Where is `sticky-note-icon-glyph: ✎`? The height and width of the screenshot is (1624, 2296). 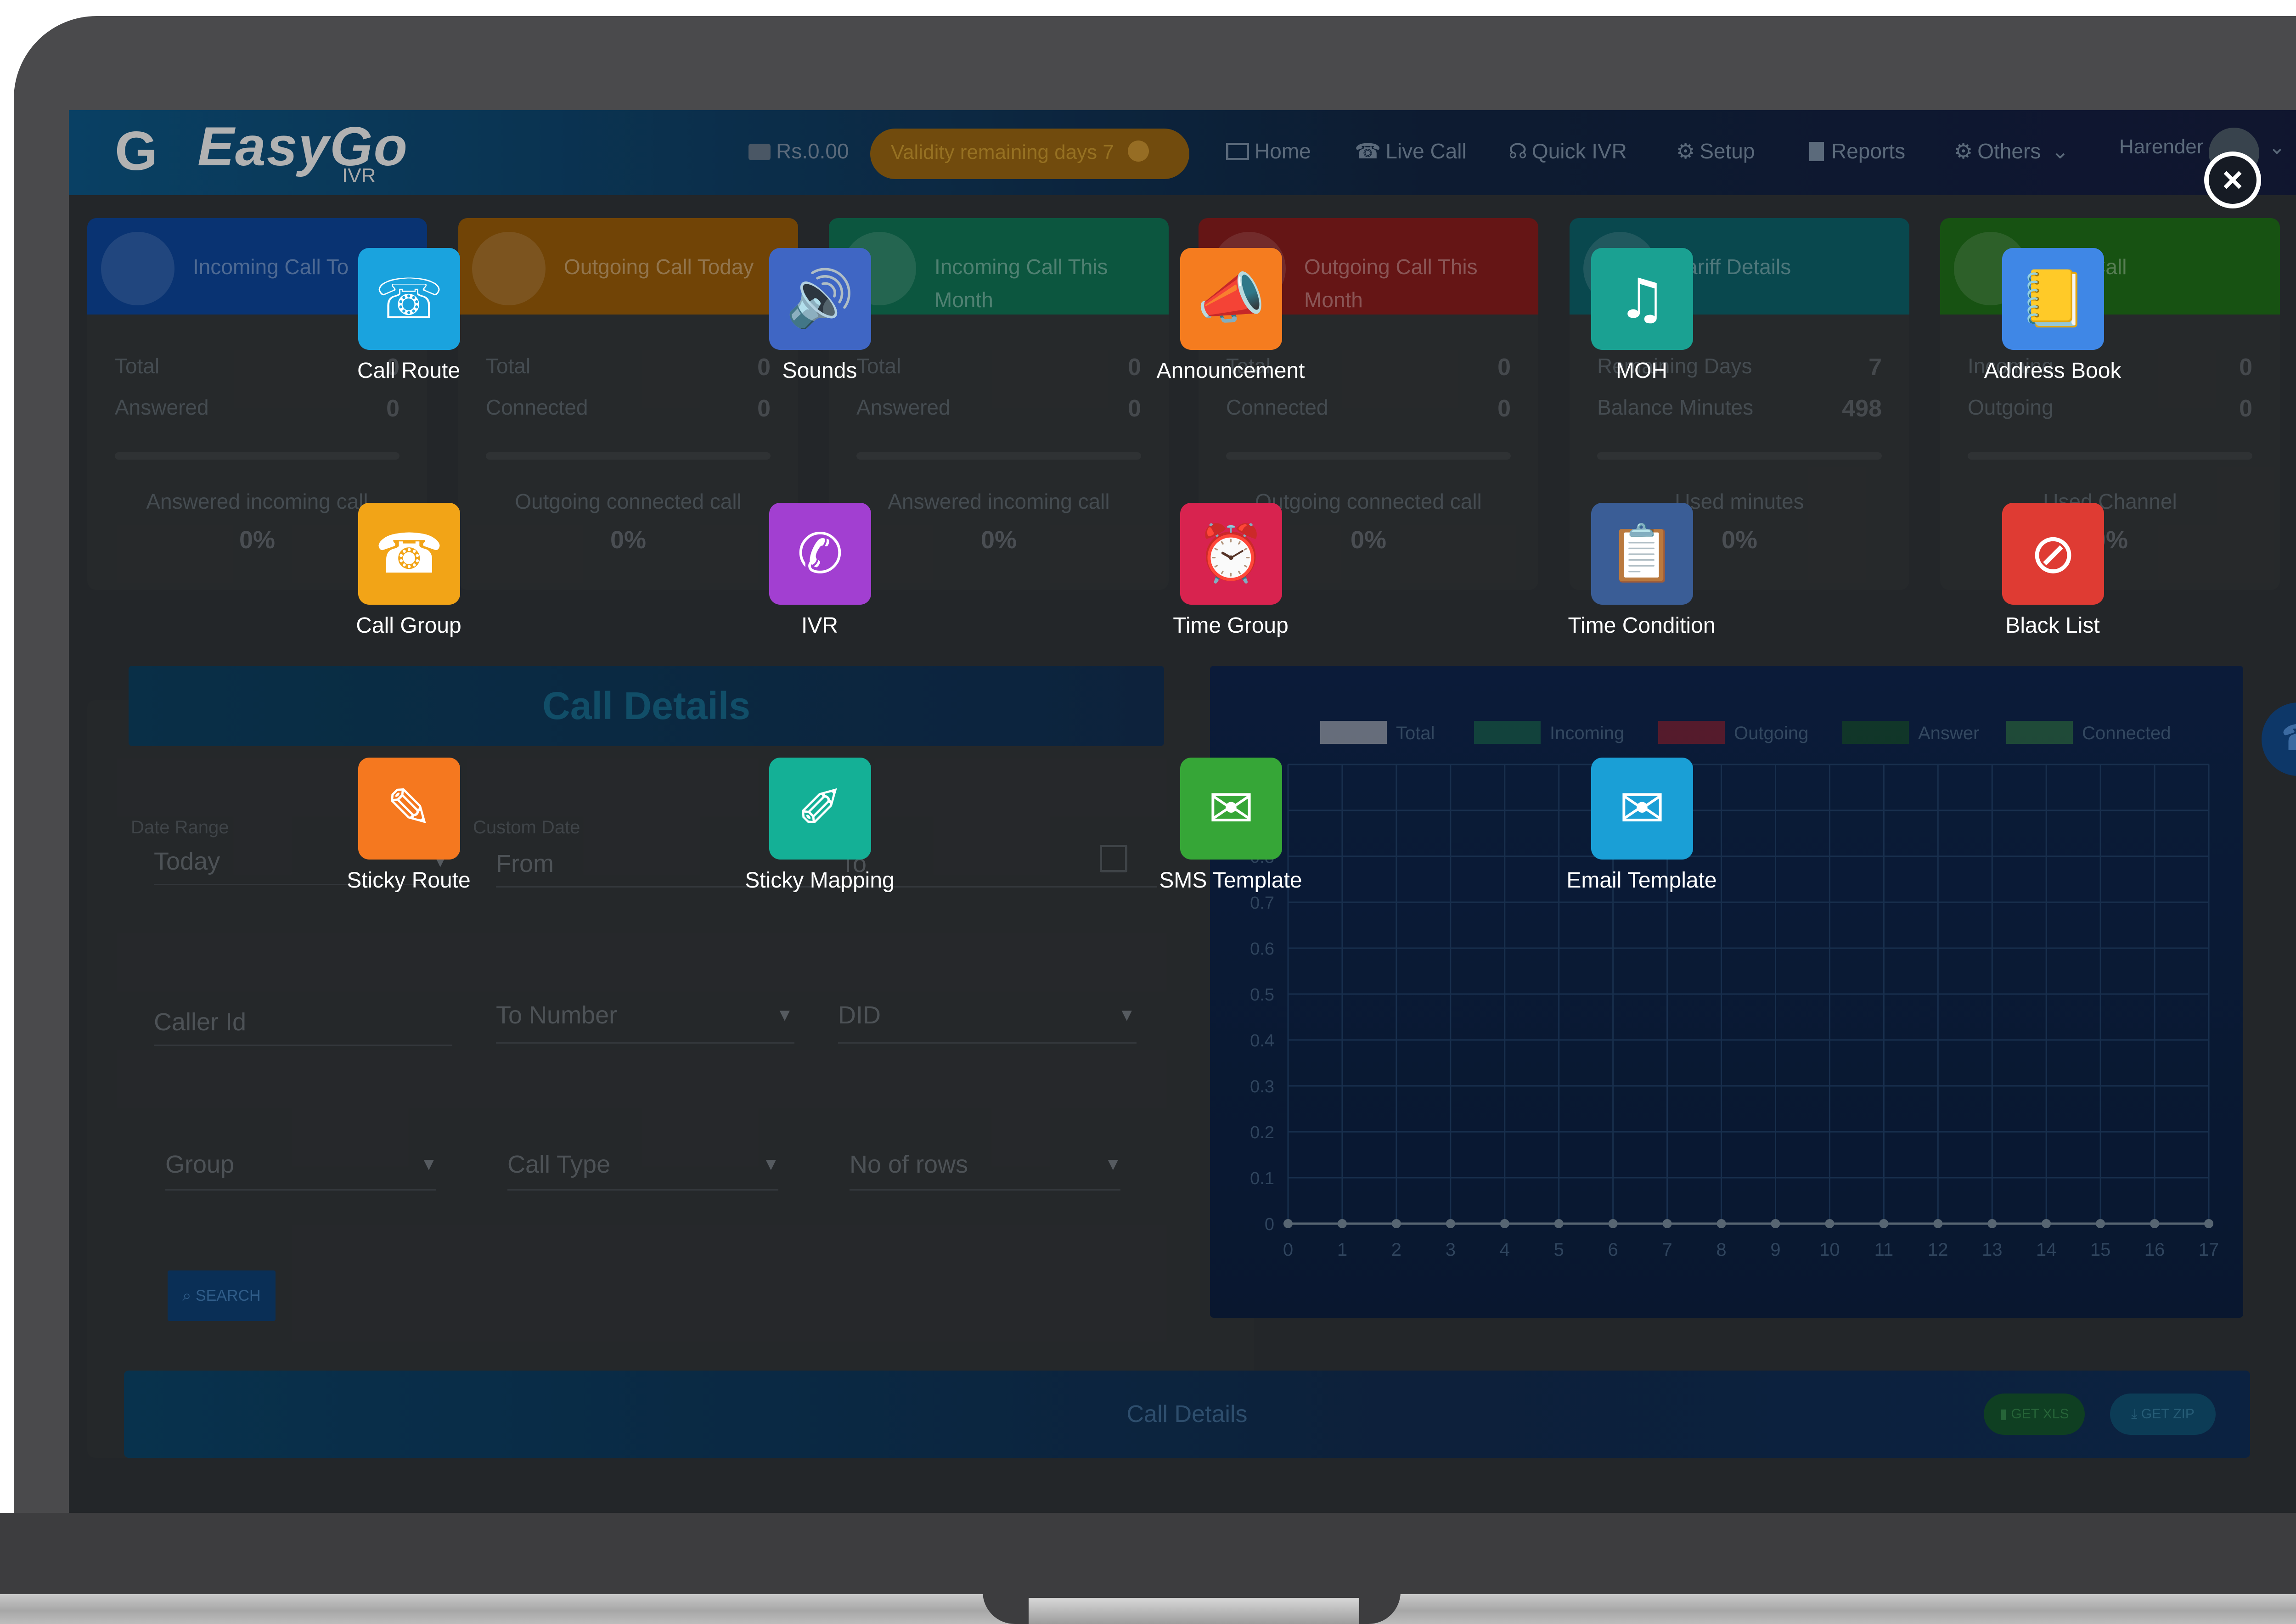
sticky-note-icon-glyph: ✎ is located at coordinates (409, 808).